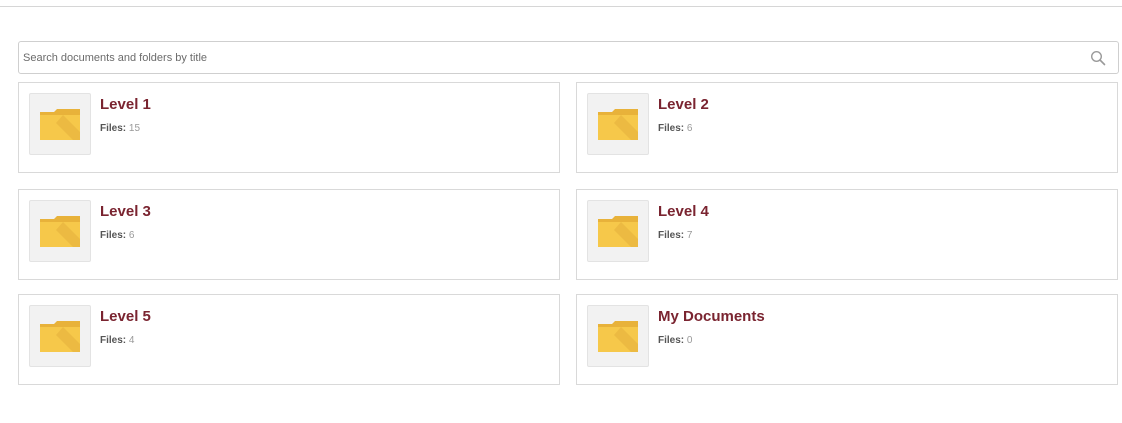 The width and height of the screenshot is (1122, 423). What do you see at coordinates (847, 339) in the screenshot?
I see `folder-card: My Documents Files: 0` at bounding box center [847, 339].